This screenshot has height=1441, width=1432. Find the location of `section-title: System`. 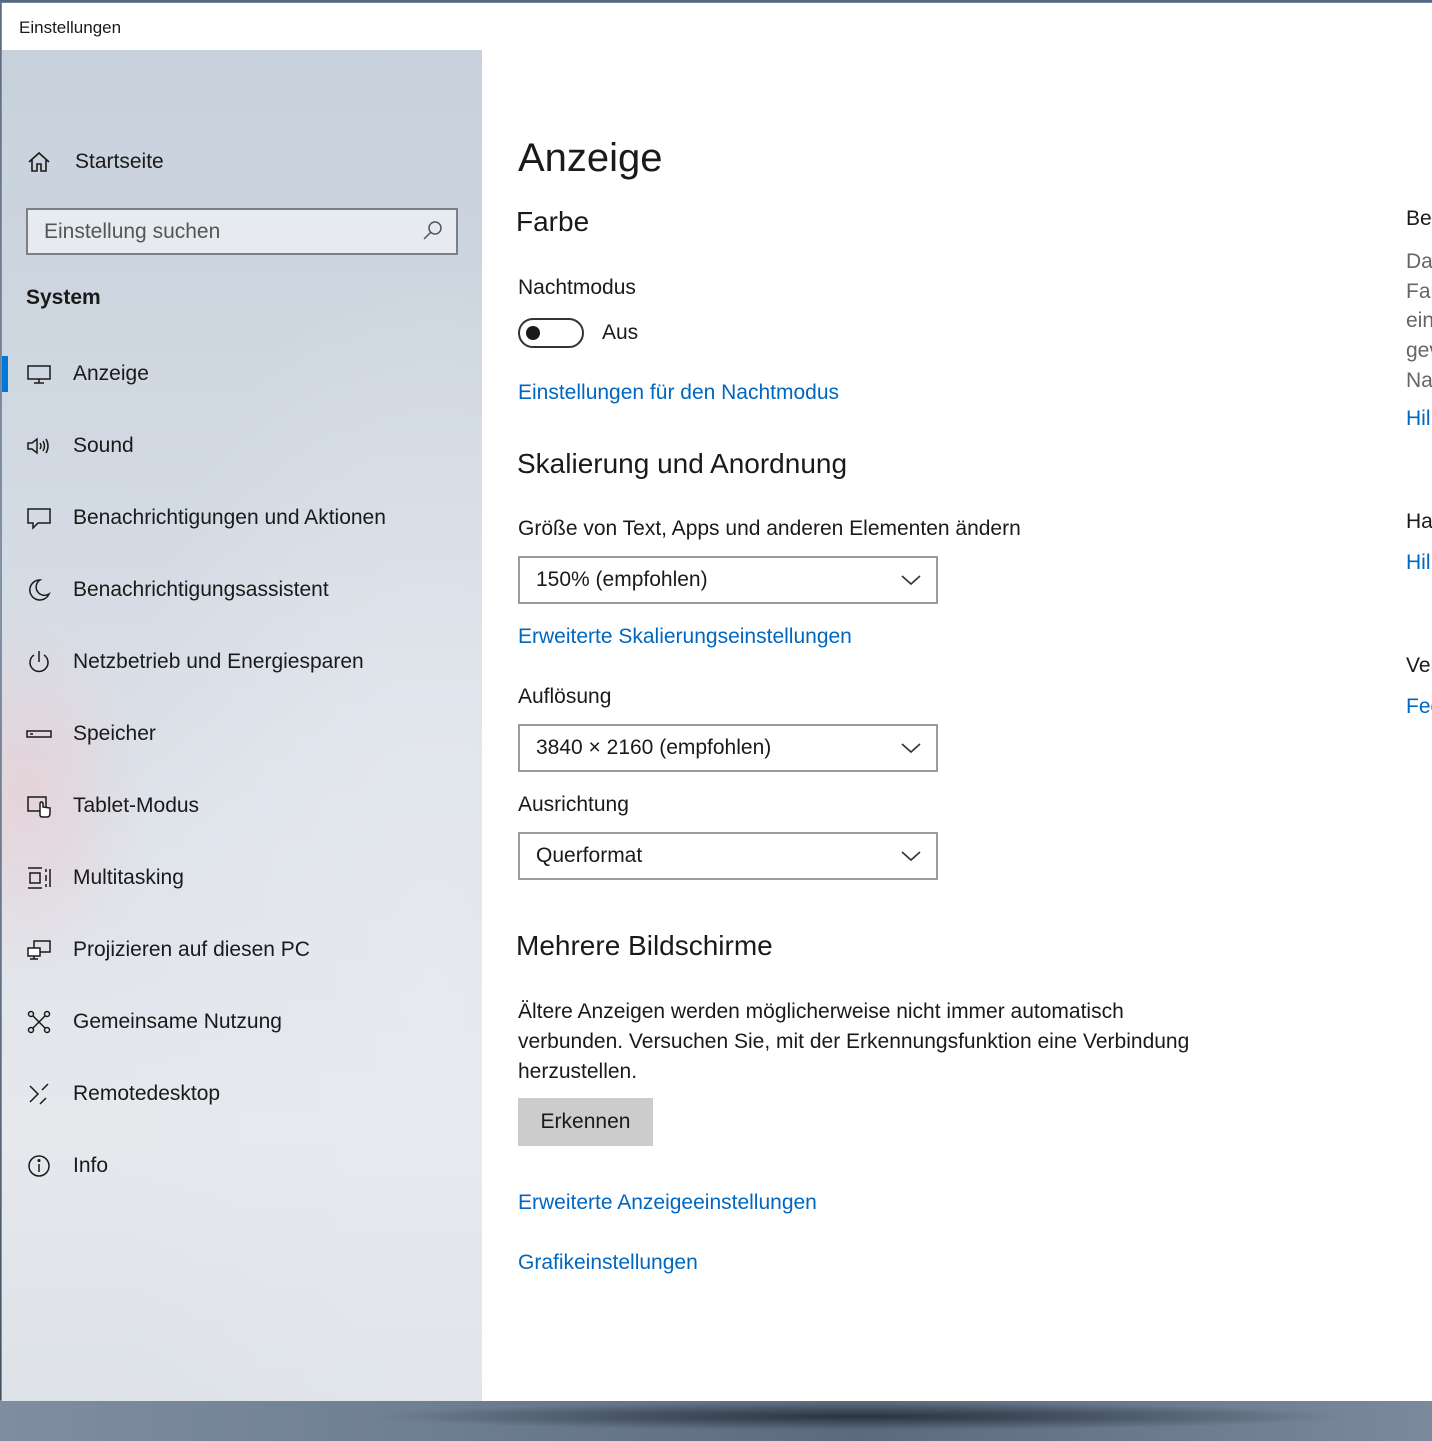

section-title: System is located at coordinates (63, 297).